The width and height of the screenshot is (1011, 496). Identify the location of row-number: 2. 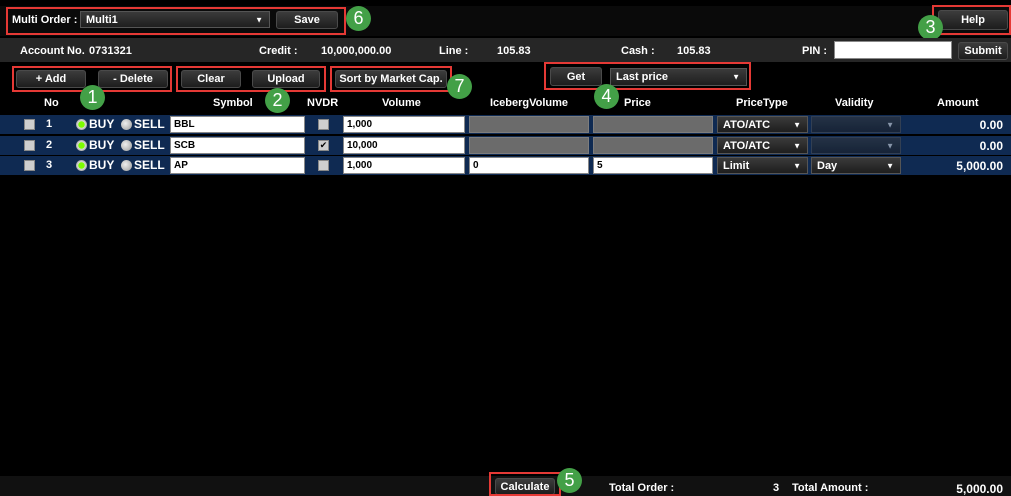
(49, 145).